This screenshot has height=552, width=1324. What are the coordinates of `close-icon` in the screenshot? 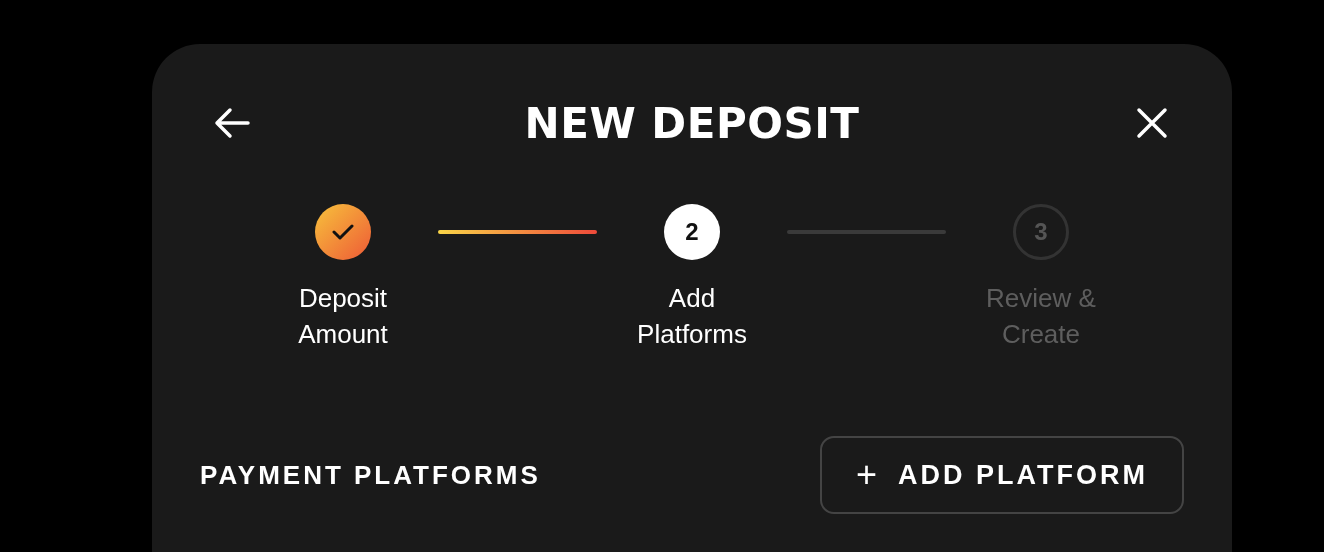 It's located at (1152, 123).